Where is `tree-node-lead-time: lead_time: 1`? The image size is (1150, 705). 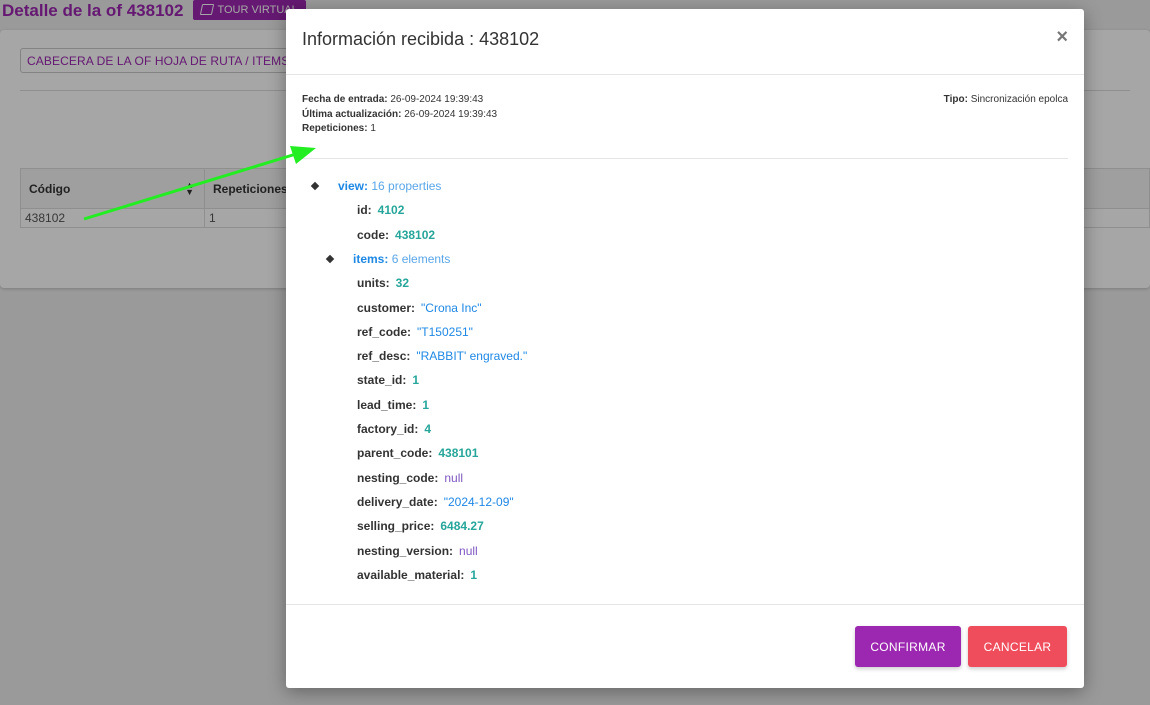 tree-node-lead-time: lead_time: 1 is located at coordinates (393, 405).